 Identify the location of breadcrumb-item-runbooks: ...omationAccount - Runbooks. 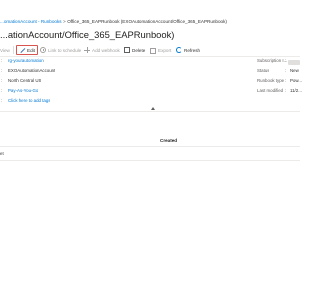
(31, 21).